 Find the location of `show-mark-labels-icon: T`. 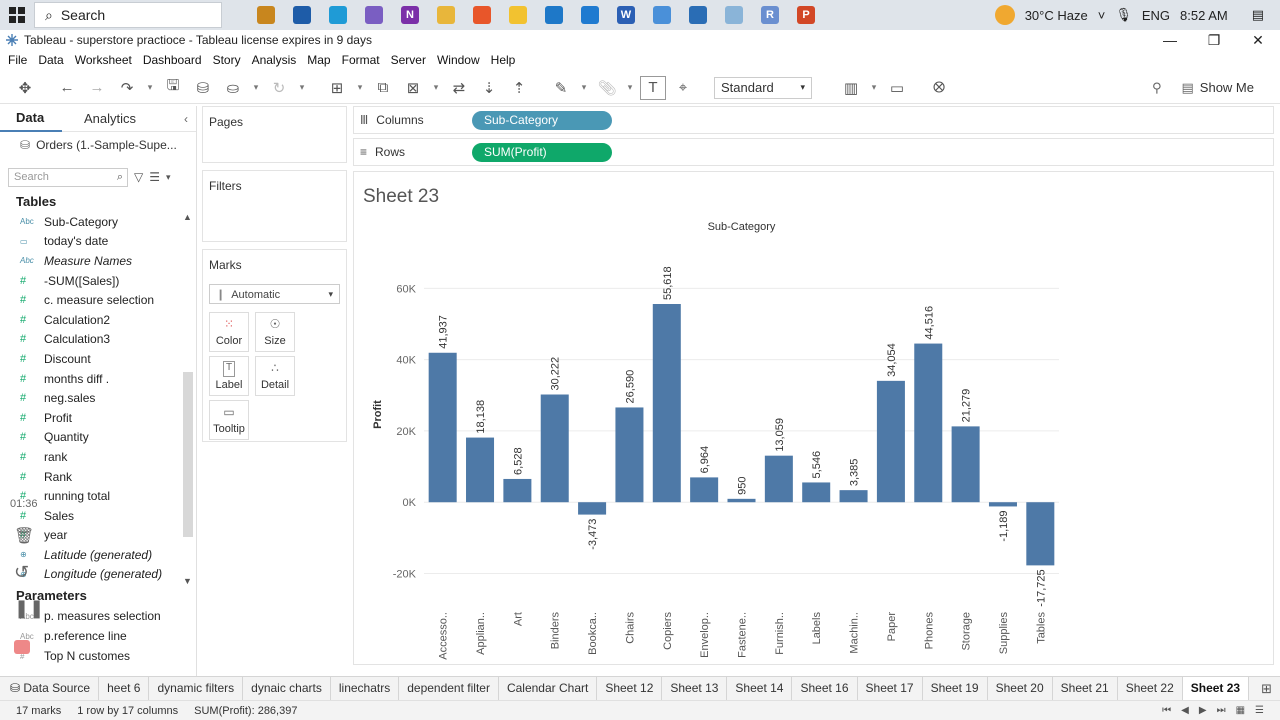

show-mark-labels-icon: T is located at coordinates (653, 87).